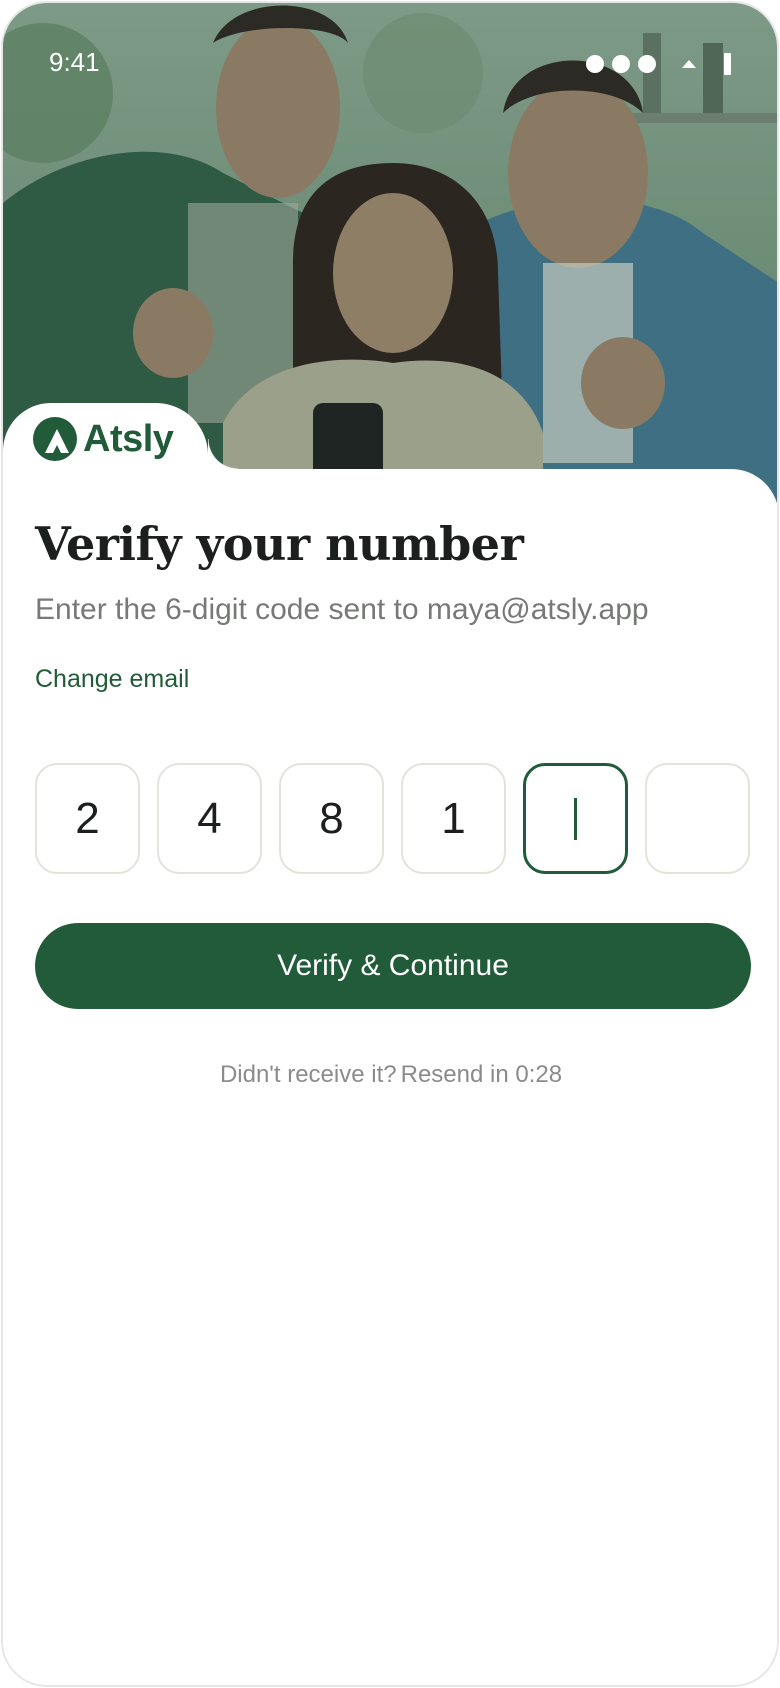 This screenshot has width=780, height=1688. What do you see at coordinates (392, 818) in the screenshot?
I see `otp-input-group: 2 4 8 1` at bounding box center [392, 818].